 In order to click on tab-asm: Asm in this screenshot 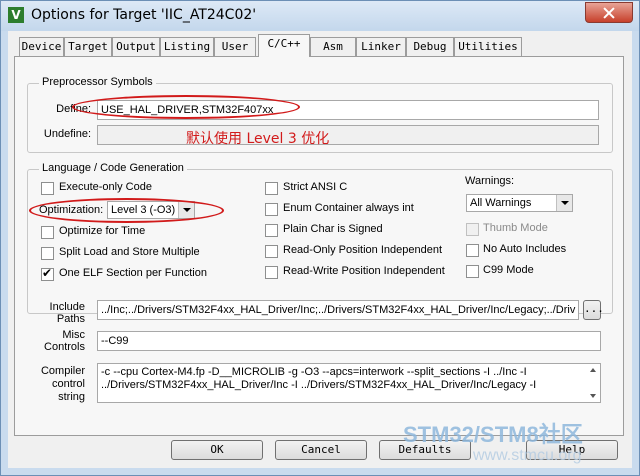, I will do `click(333, 46)`.